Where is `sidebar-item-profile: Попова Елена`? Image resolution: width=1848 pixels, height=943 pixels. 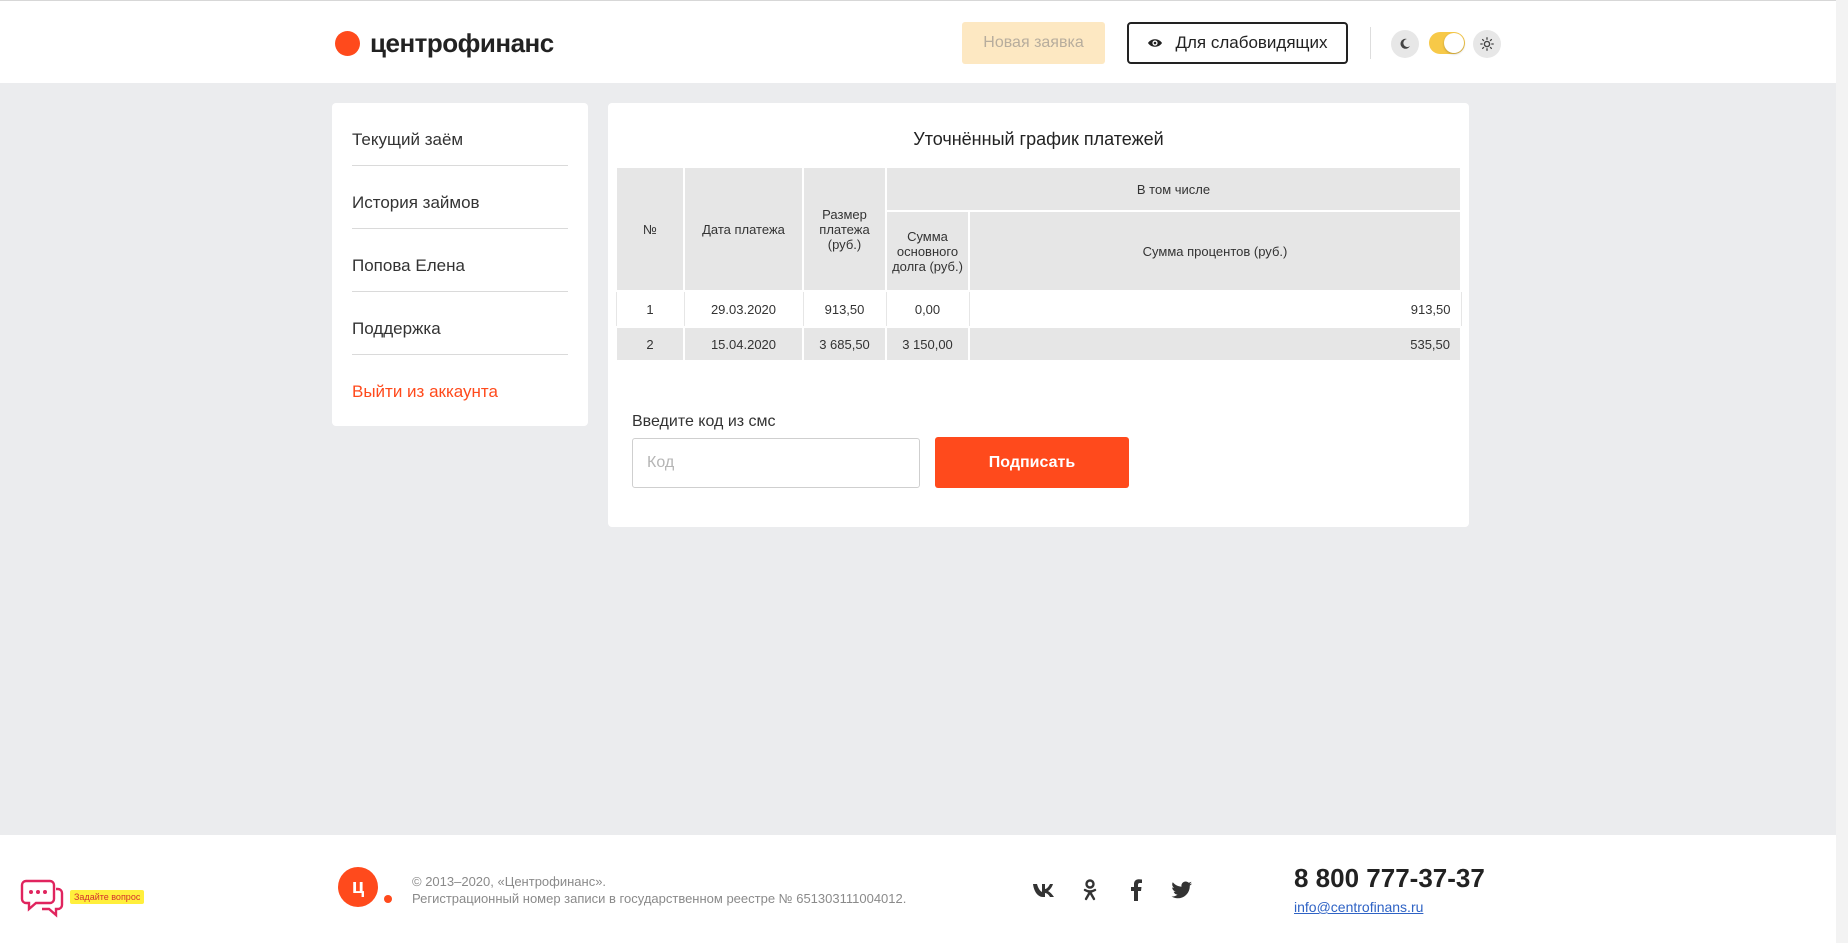
sidebar-item-profile: Попова Елена is located at coordinates (460, 260).